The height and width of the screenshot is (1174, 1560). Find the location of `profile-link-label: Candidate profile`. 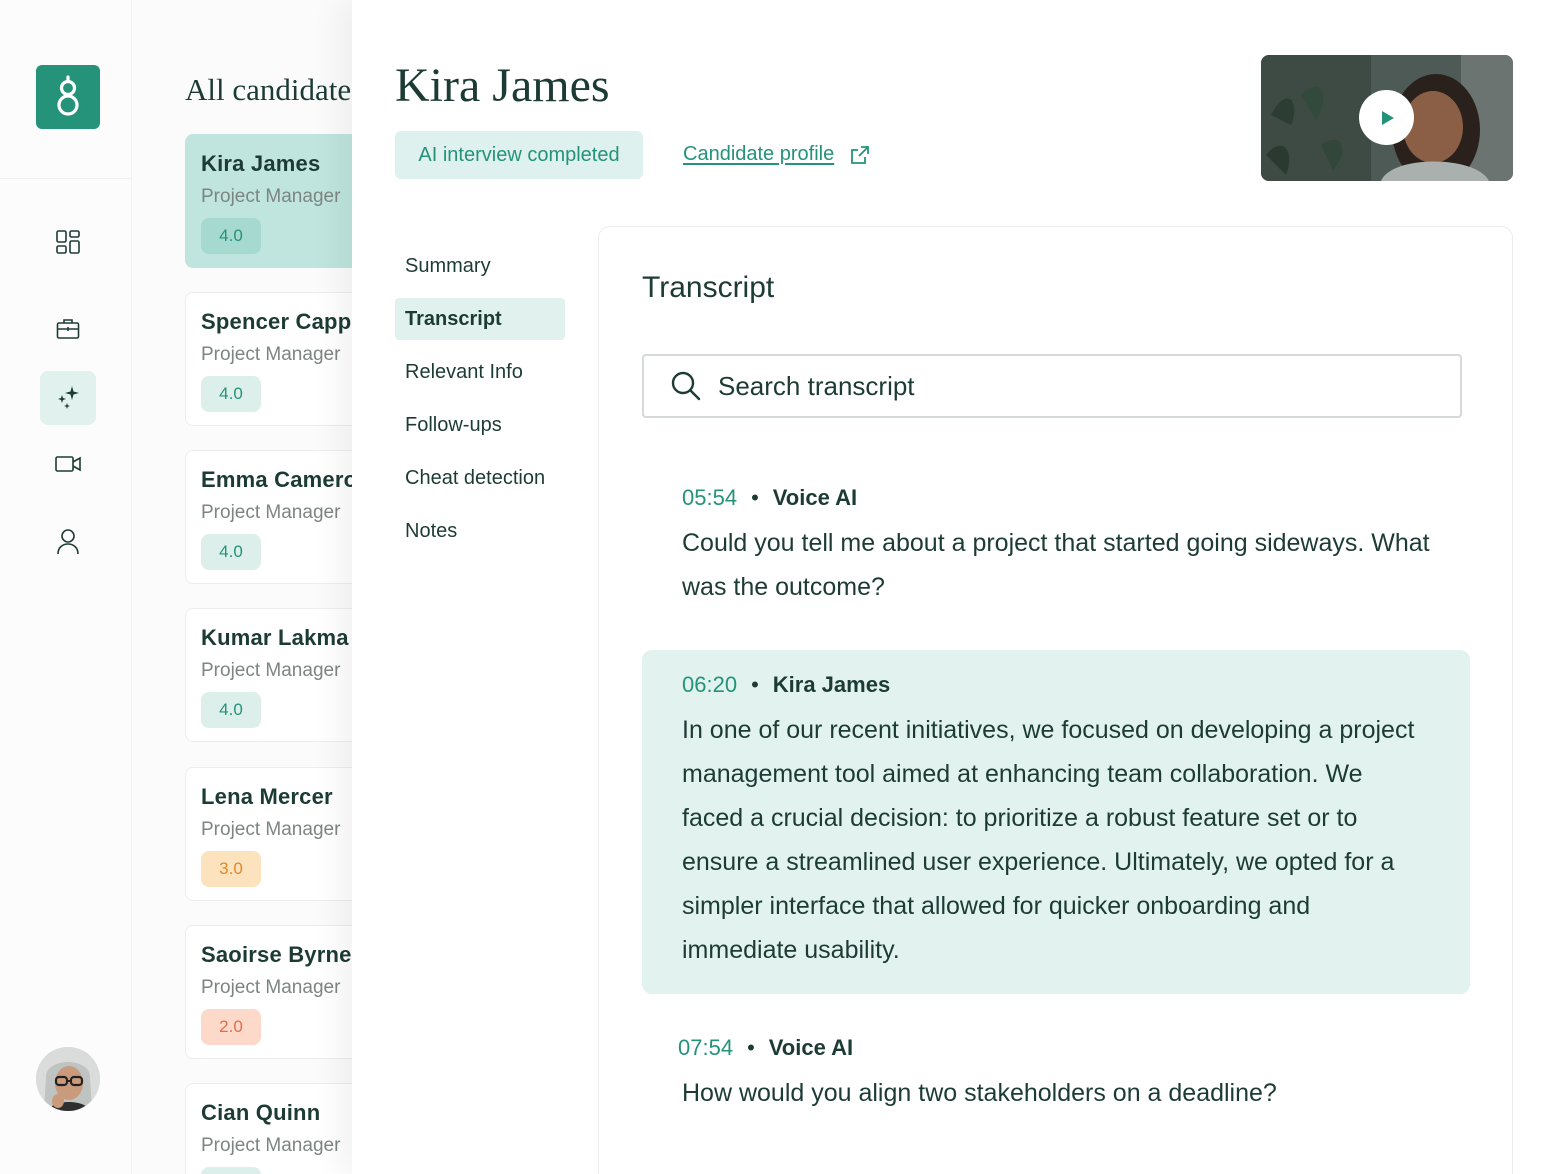

profile-link-label: Candidate profile is located at coordinates (759, 154).